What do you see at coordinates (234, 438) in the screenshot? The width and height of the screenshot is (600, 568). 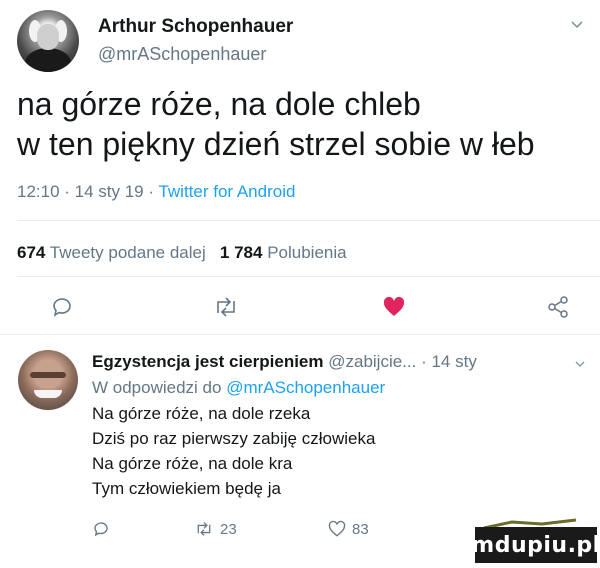 I see `reply-text-line: Dziś po raz pierwszy zabiję człowieka` at bounding box center [234, 438].